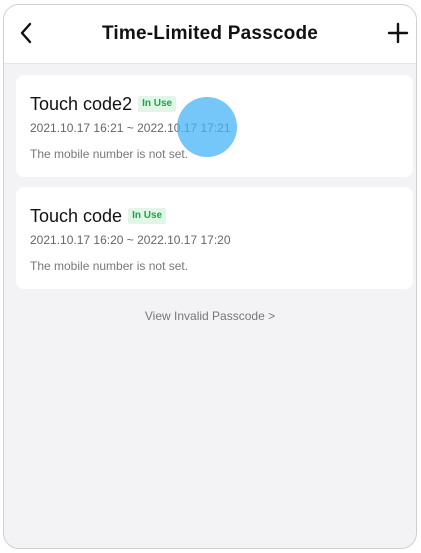 The width and height of the screenshot is (421, 553). What do you see at coordinates (130, 240) in the screenshot?
I see `passcode-validity-period: 2021.10.17 16:20 ~ 2022.10.17 17:20` at bounding box center [130, 240].